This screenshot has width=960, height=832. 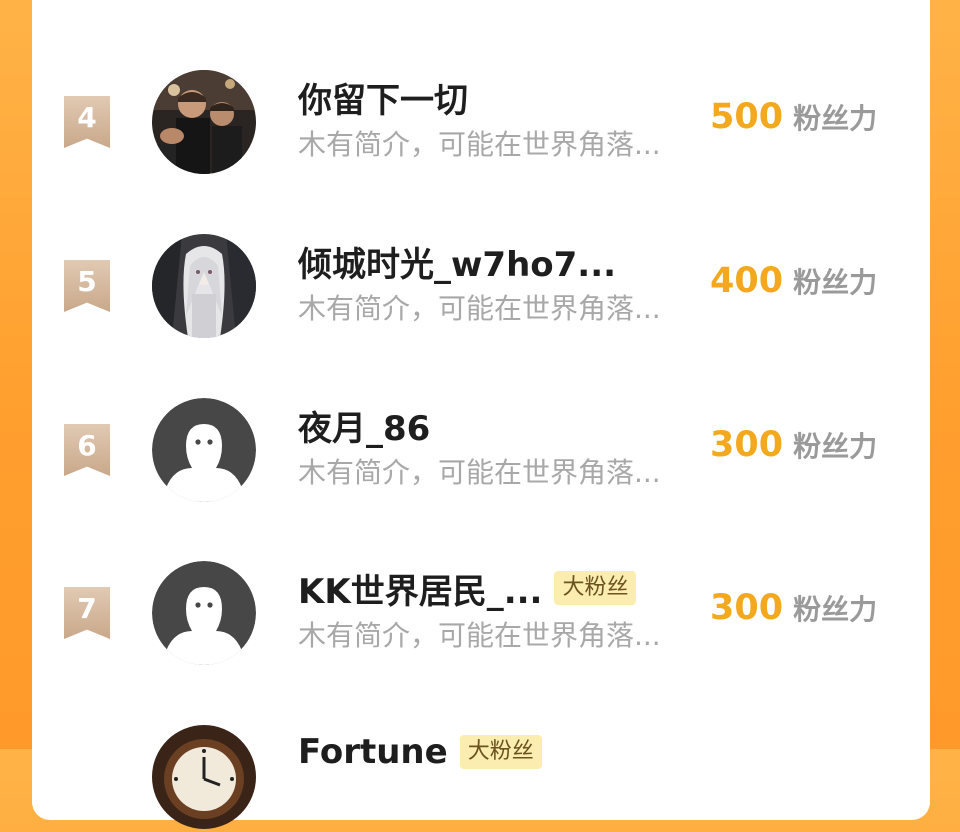 I want to click on fan-power-value: 500, so click(x=747, y=117).